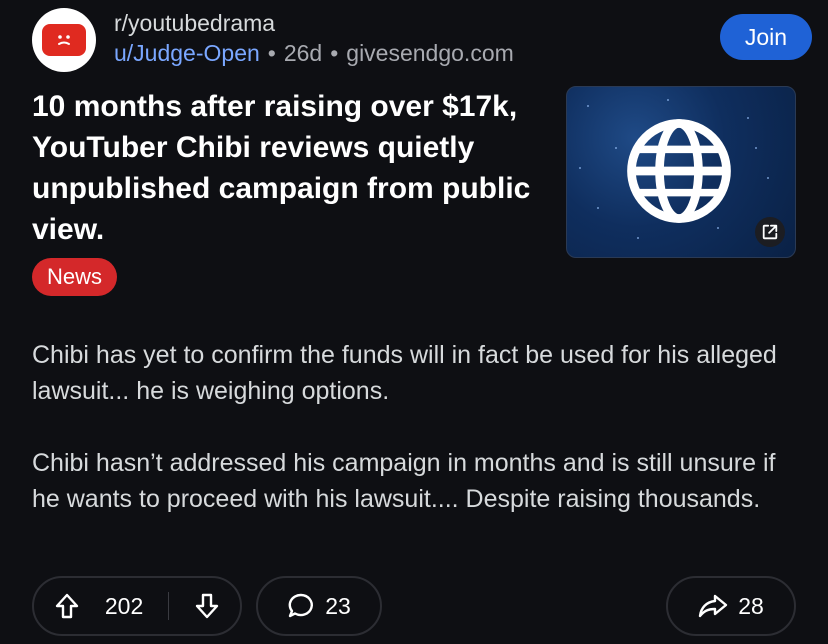 Image resolution: width=828 pixels, height=644 pixels. Describe the element at coordinates (124, 605) in the screenshot. I see `vote-count: 202` at that location.